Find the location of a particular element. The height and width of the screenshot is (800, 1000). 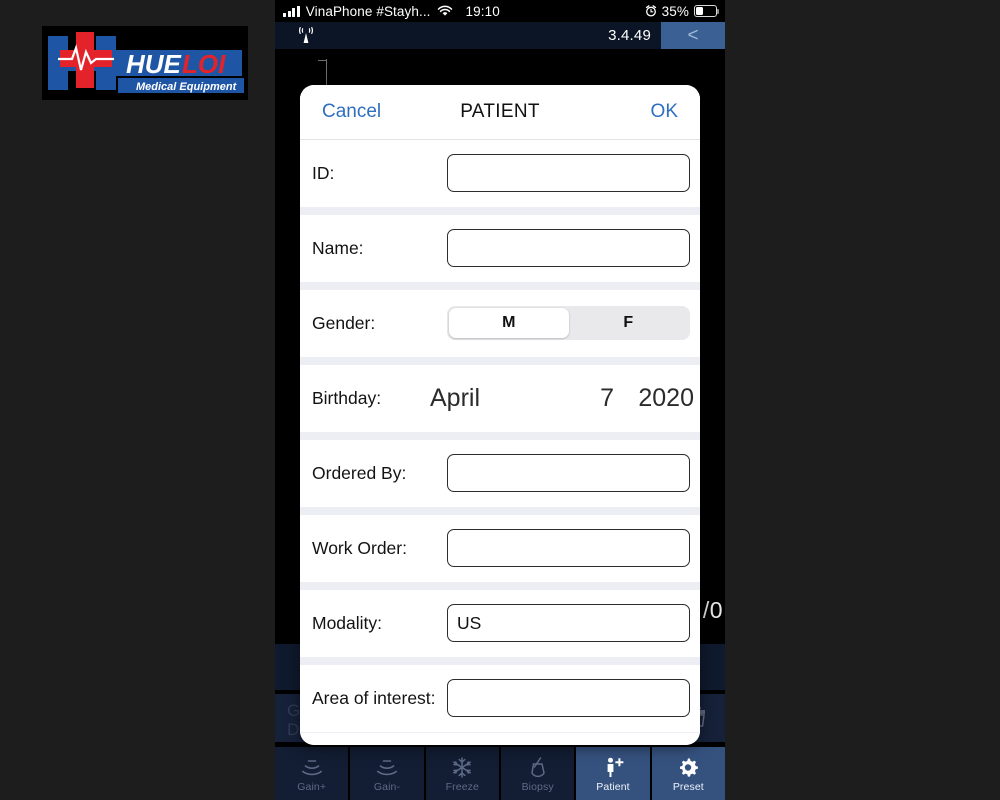

ios-status-bar: VinaPhone #Stayh... 19:10 35% is located at coordinates (500, 11).